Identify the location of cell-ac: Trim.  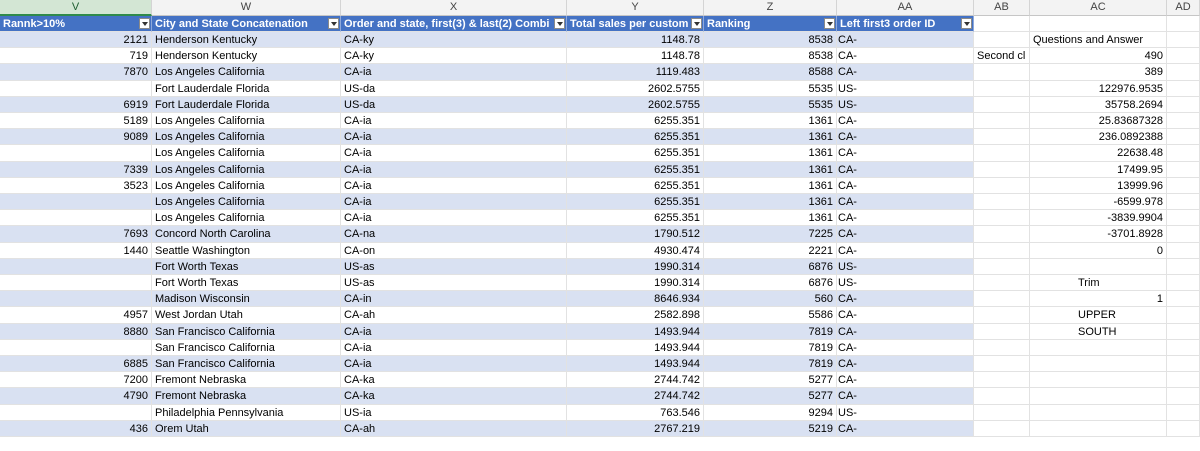
(1098, 283).